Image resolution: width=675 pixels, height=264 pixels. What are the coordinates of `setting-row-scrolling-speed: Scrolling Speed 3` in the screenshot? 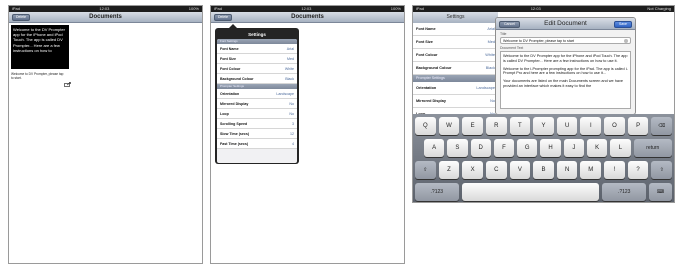 It's located at (257, 124).